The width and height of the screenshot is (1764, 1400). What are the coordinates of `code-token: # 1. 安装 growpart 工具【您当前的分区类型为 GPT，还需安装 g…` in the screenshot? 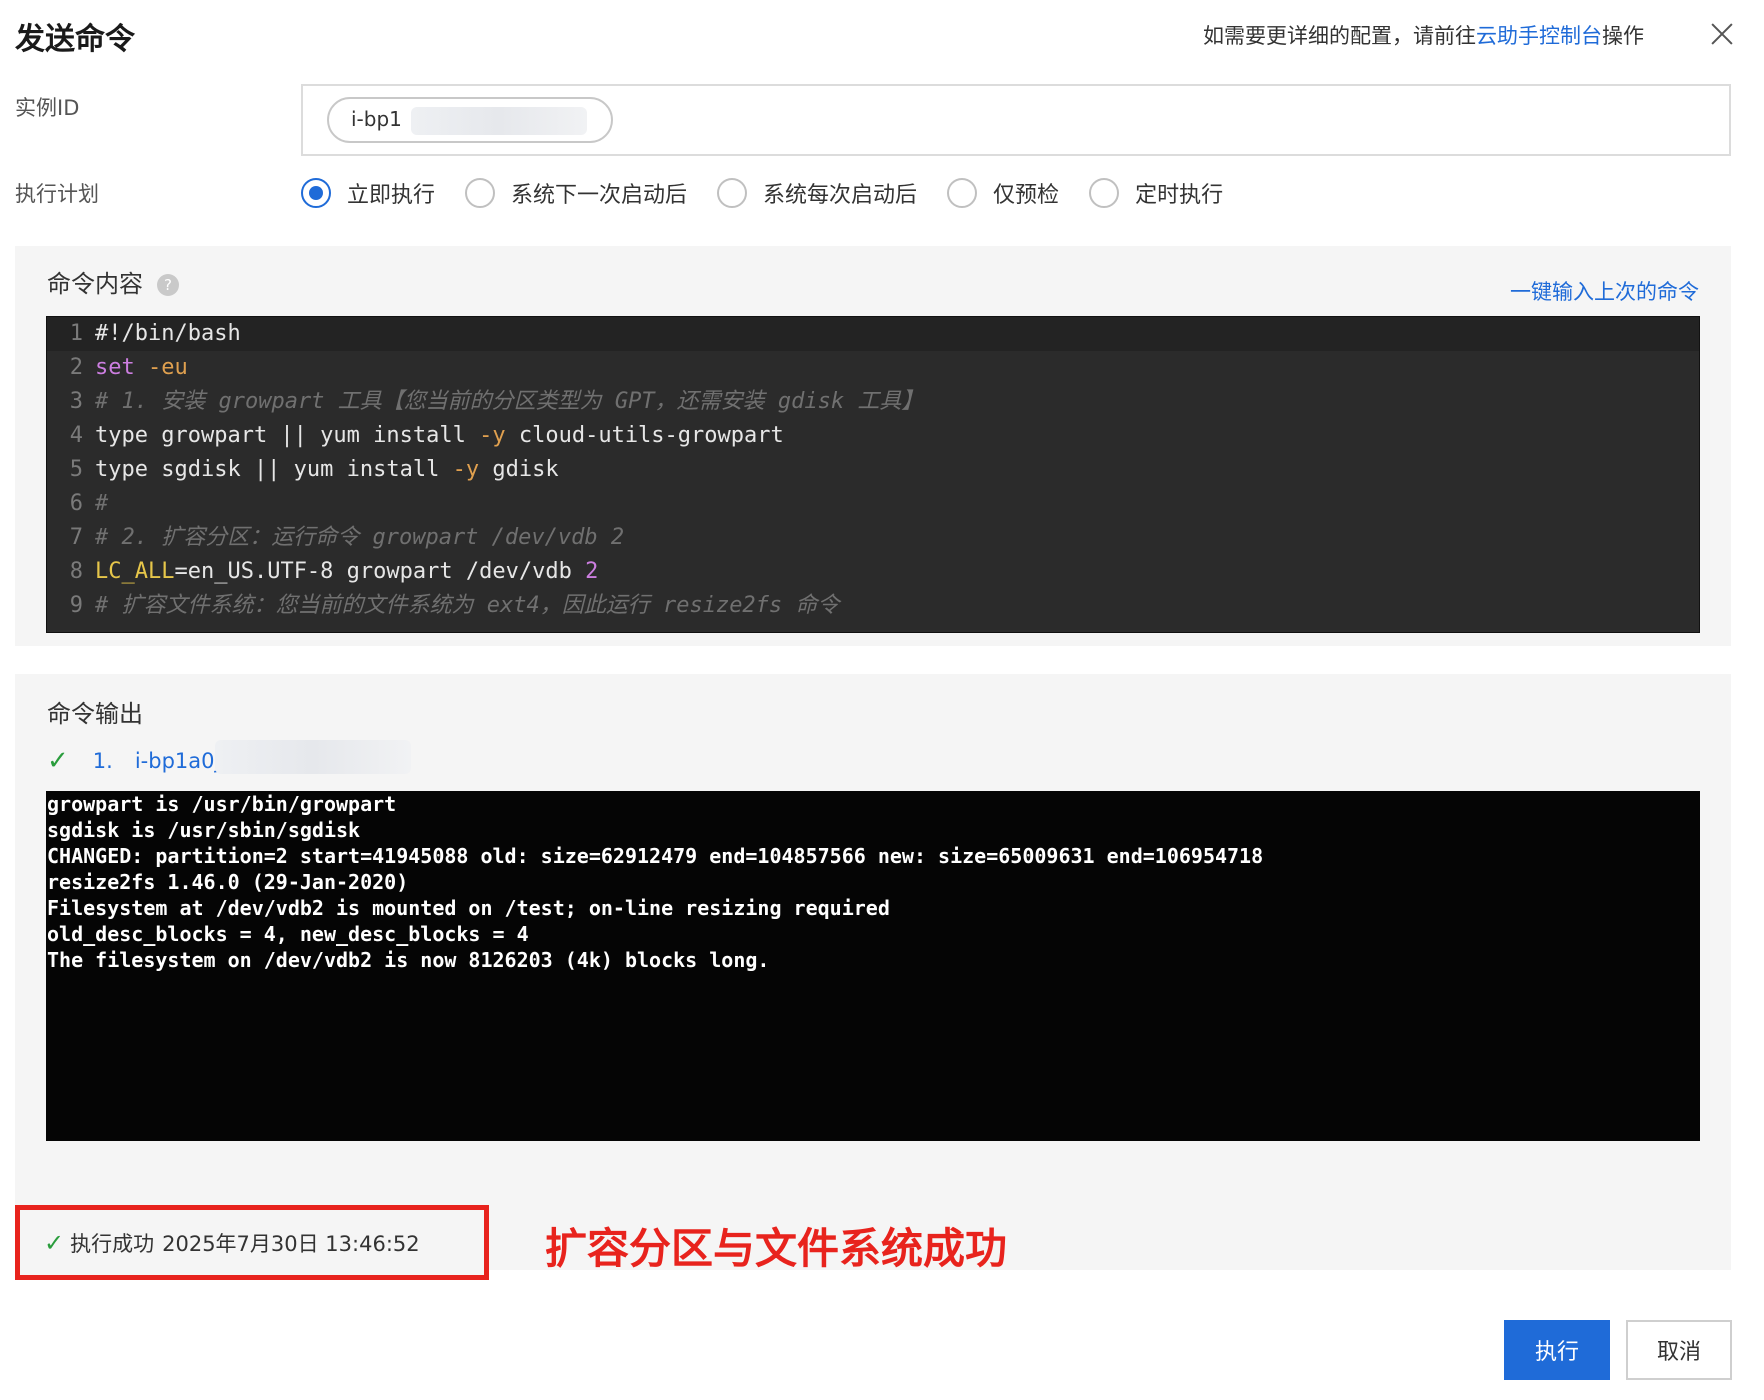 It's located at (509, 401).